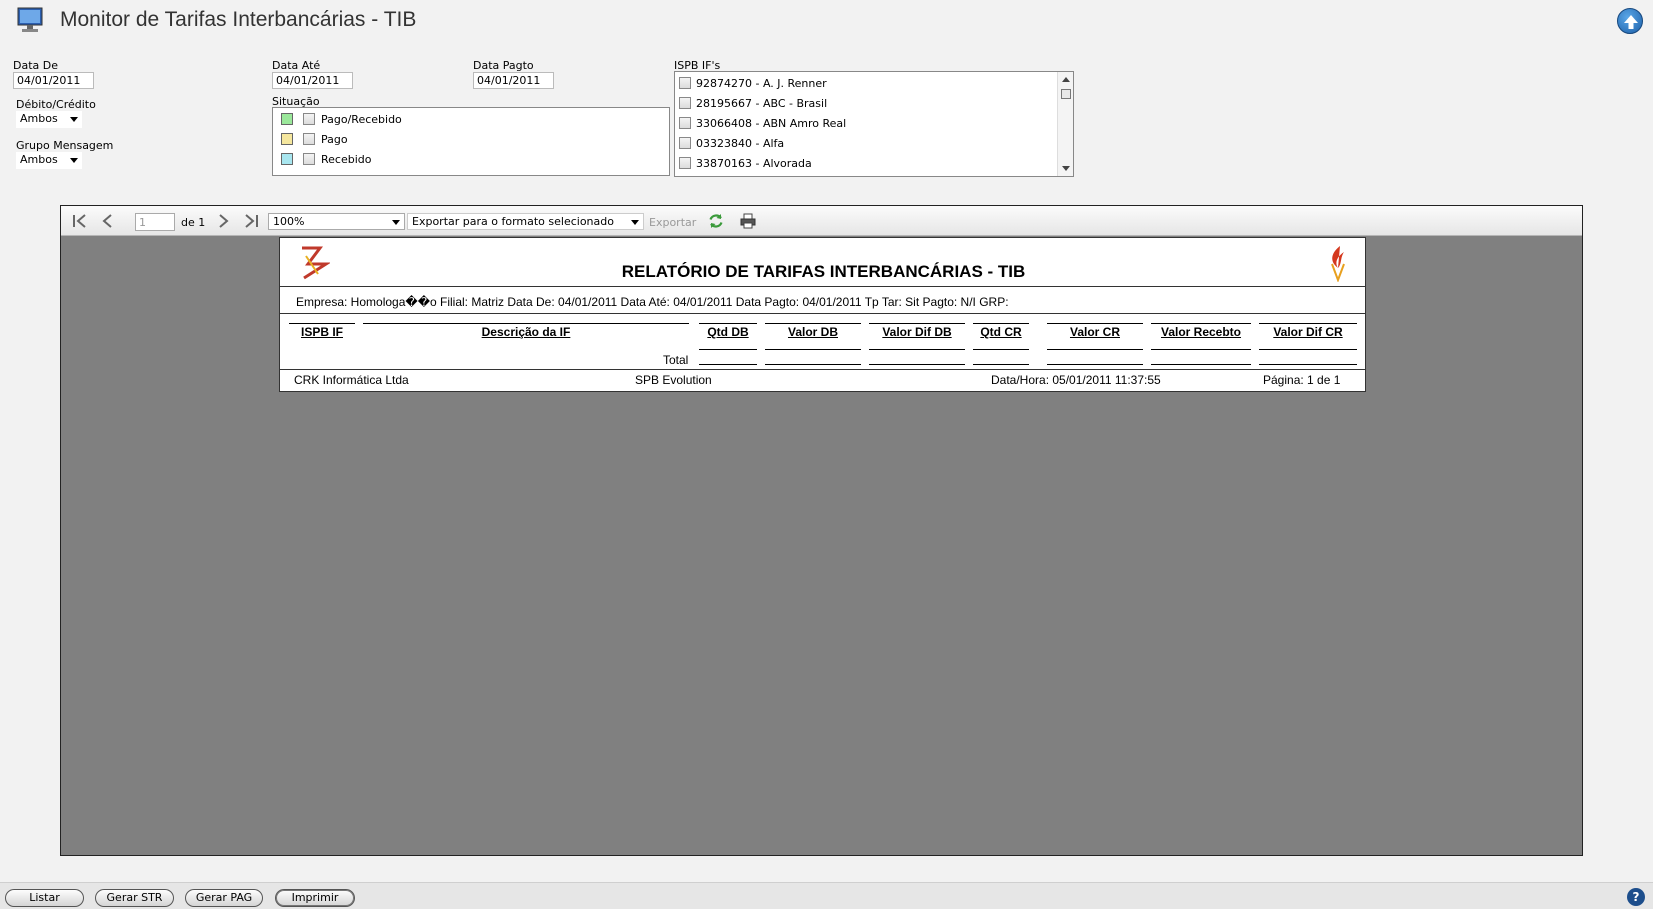 Image resolution: width=1653 pixels, height=909 pixels. I want to click on imprimir-button: Imprimir, so click(315, 898).